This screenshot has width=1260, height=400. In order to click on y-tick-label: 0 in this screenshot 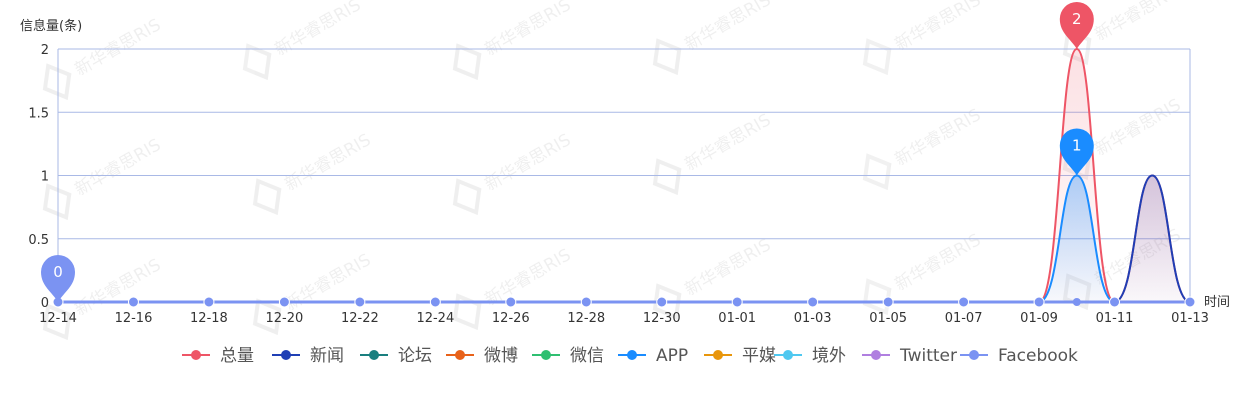, I will do `click(45, 303)`.